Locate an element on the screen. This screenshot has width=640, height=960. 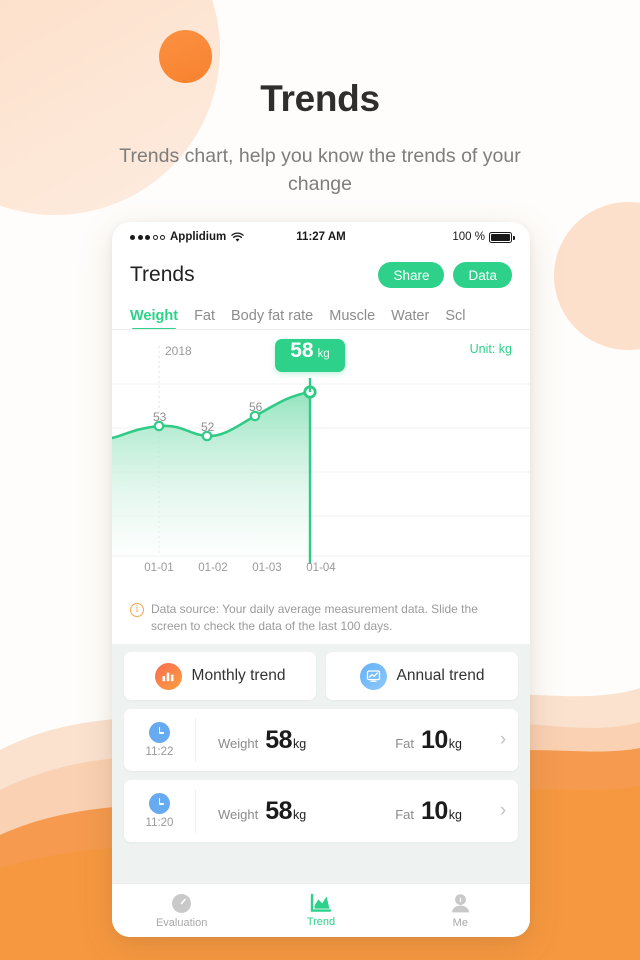
fat-name-2: Fat is located at coordinates (404, 814).